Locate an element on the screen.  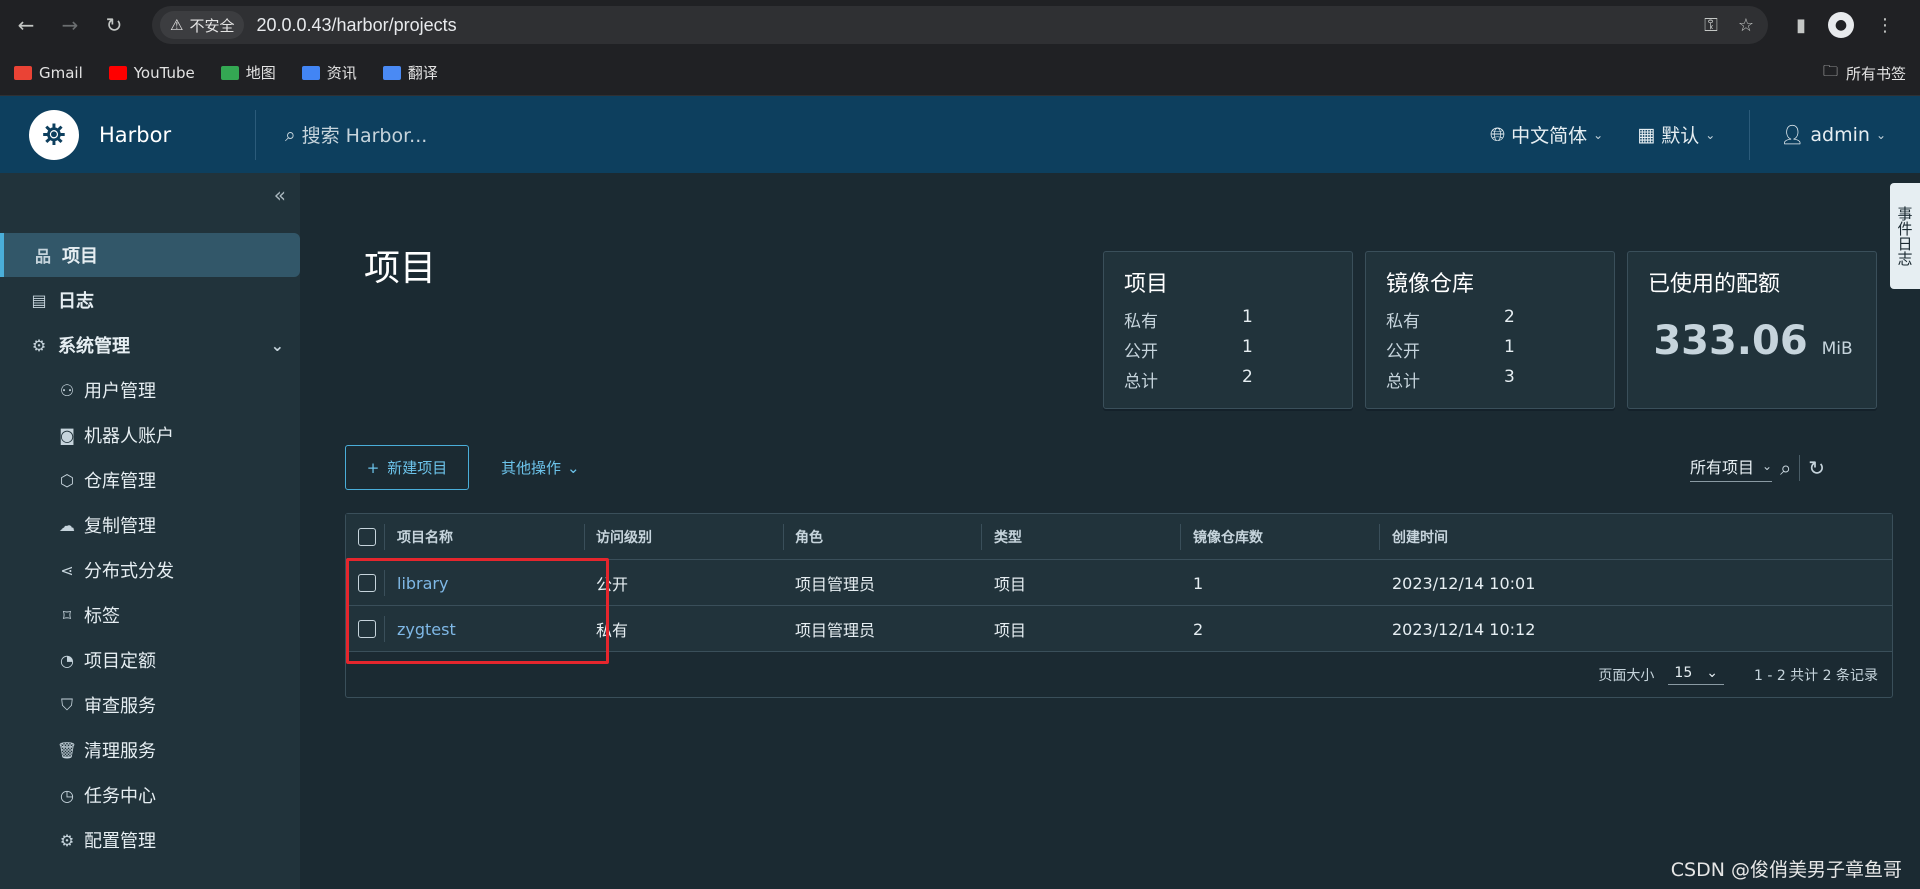
sidebar-item-projects: 品项目 is located at coordinates (150, 255).